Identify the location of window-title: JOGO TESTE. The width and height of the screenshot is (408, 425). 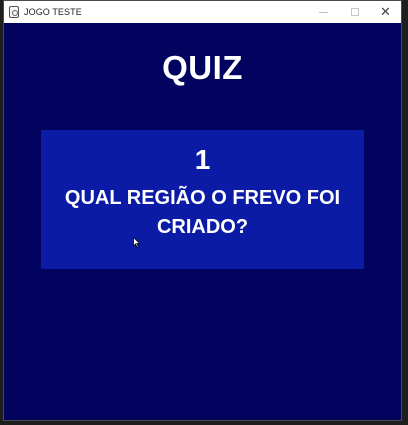
(53, 12).